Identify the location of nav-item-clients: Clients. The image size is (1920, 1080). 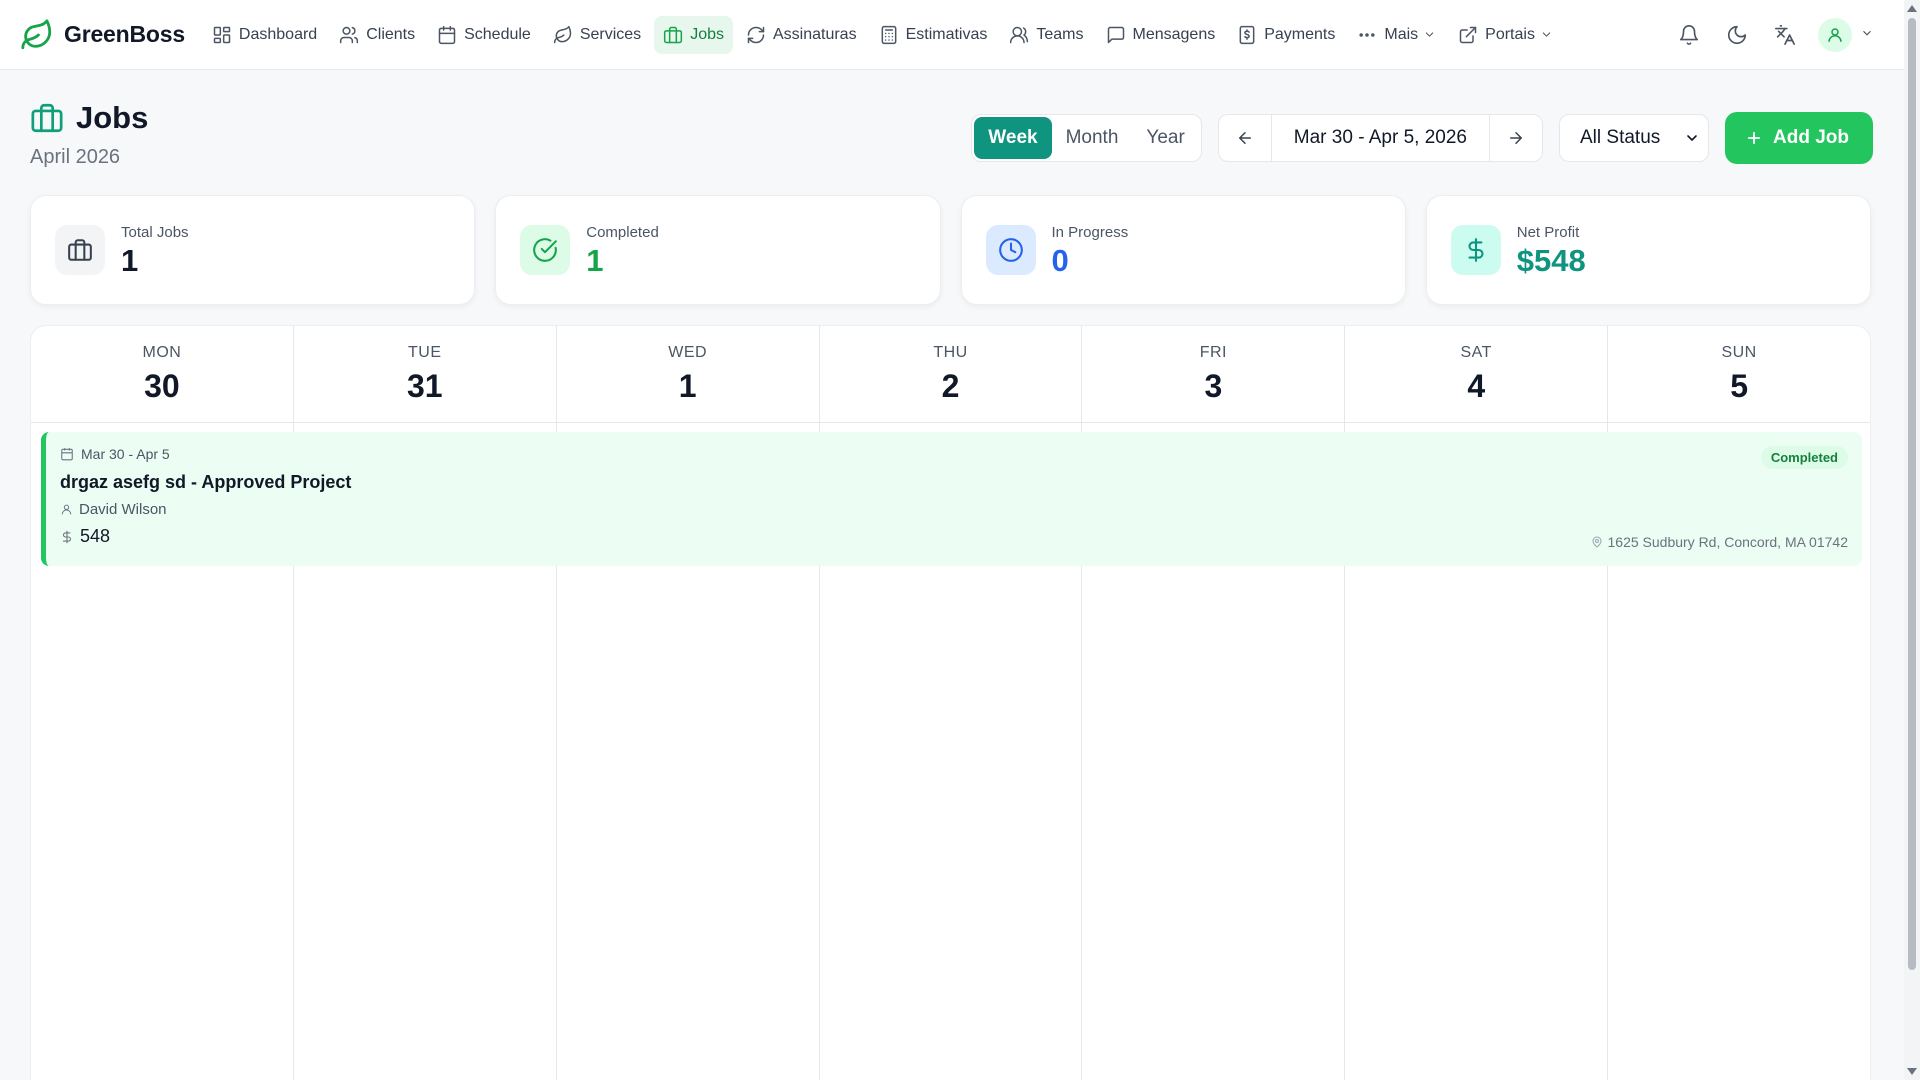
(377, 35).